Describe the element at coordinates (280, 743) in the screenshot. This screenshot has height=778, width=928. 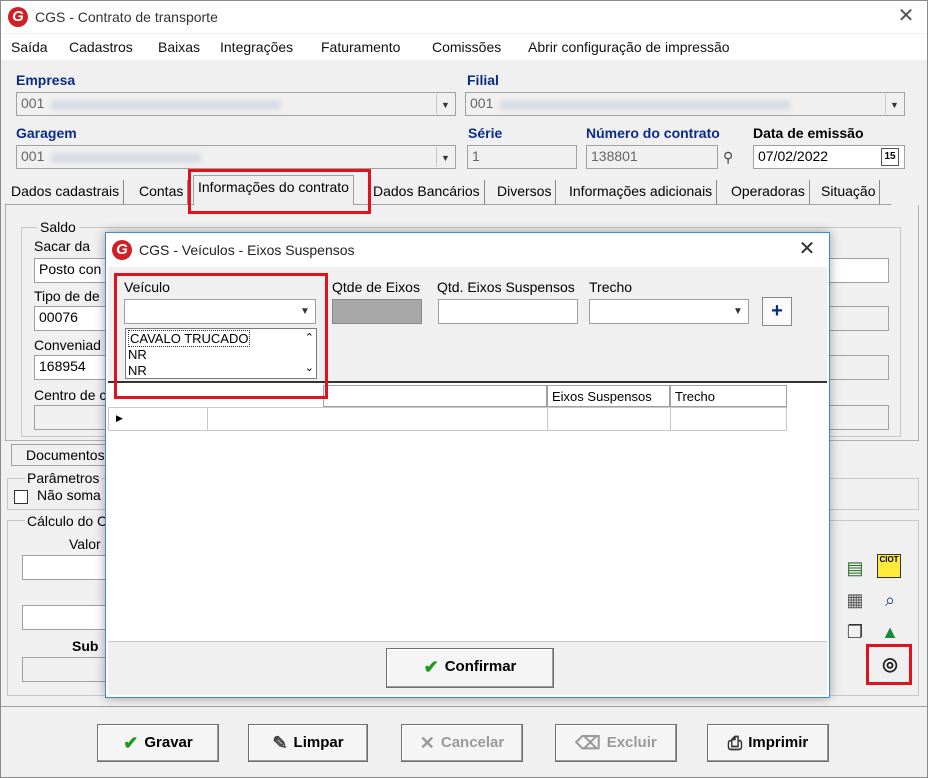
I see `eraser-icon: ✎` at that location.